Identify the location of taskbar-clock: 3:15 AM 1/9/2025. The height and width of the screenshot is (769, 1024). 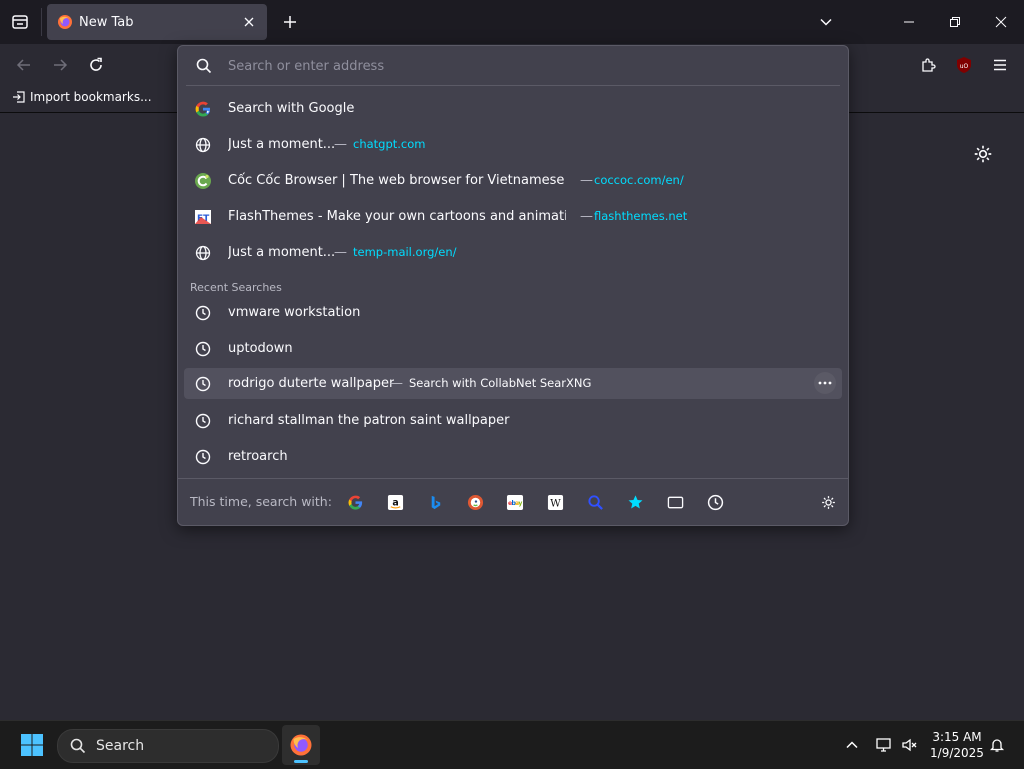
(957, 745).